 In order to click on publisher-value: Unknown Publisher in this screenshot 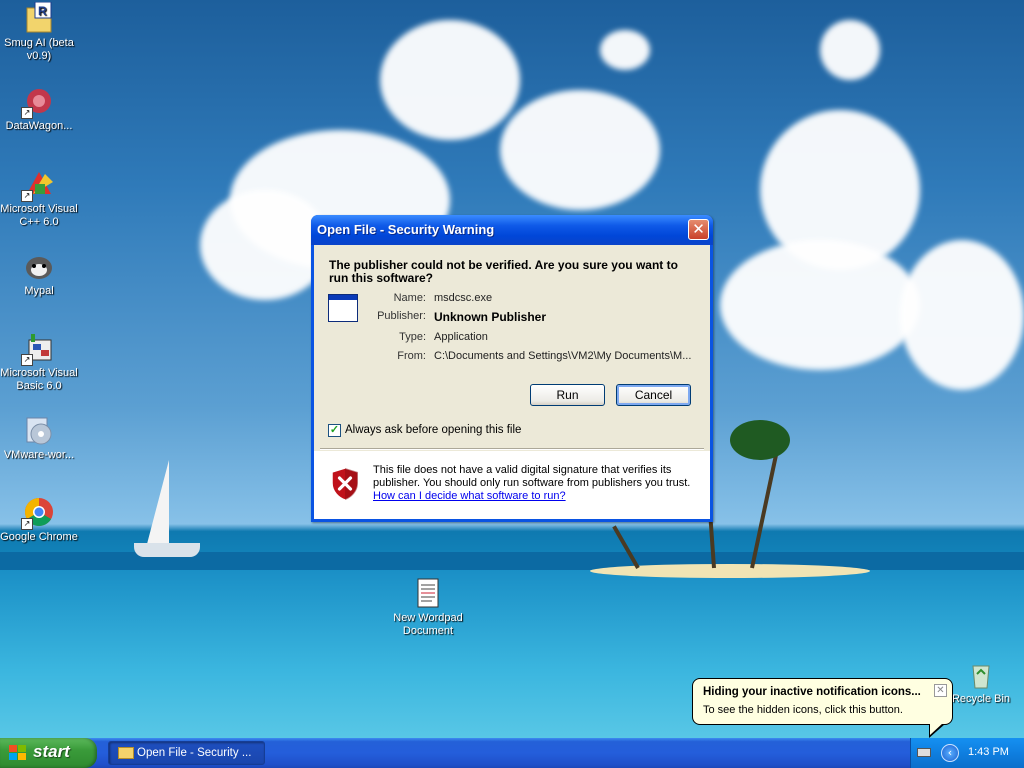, I will do `click(490, 317)`.